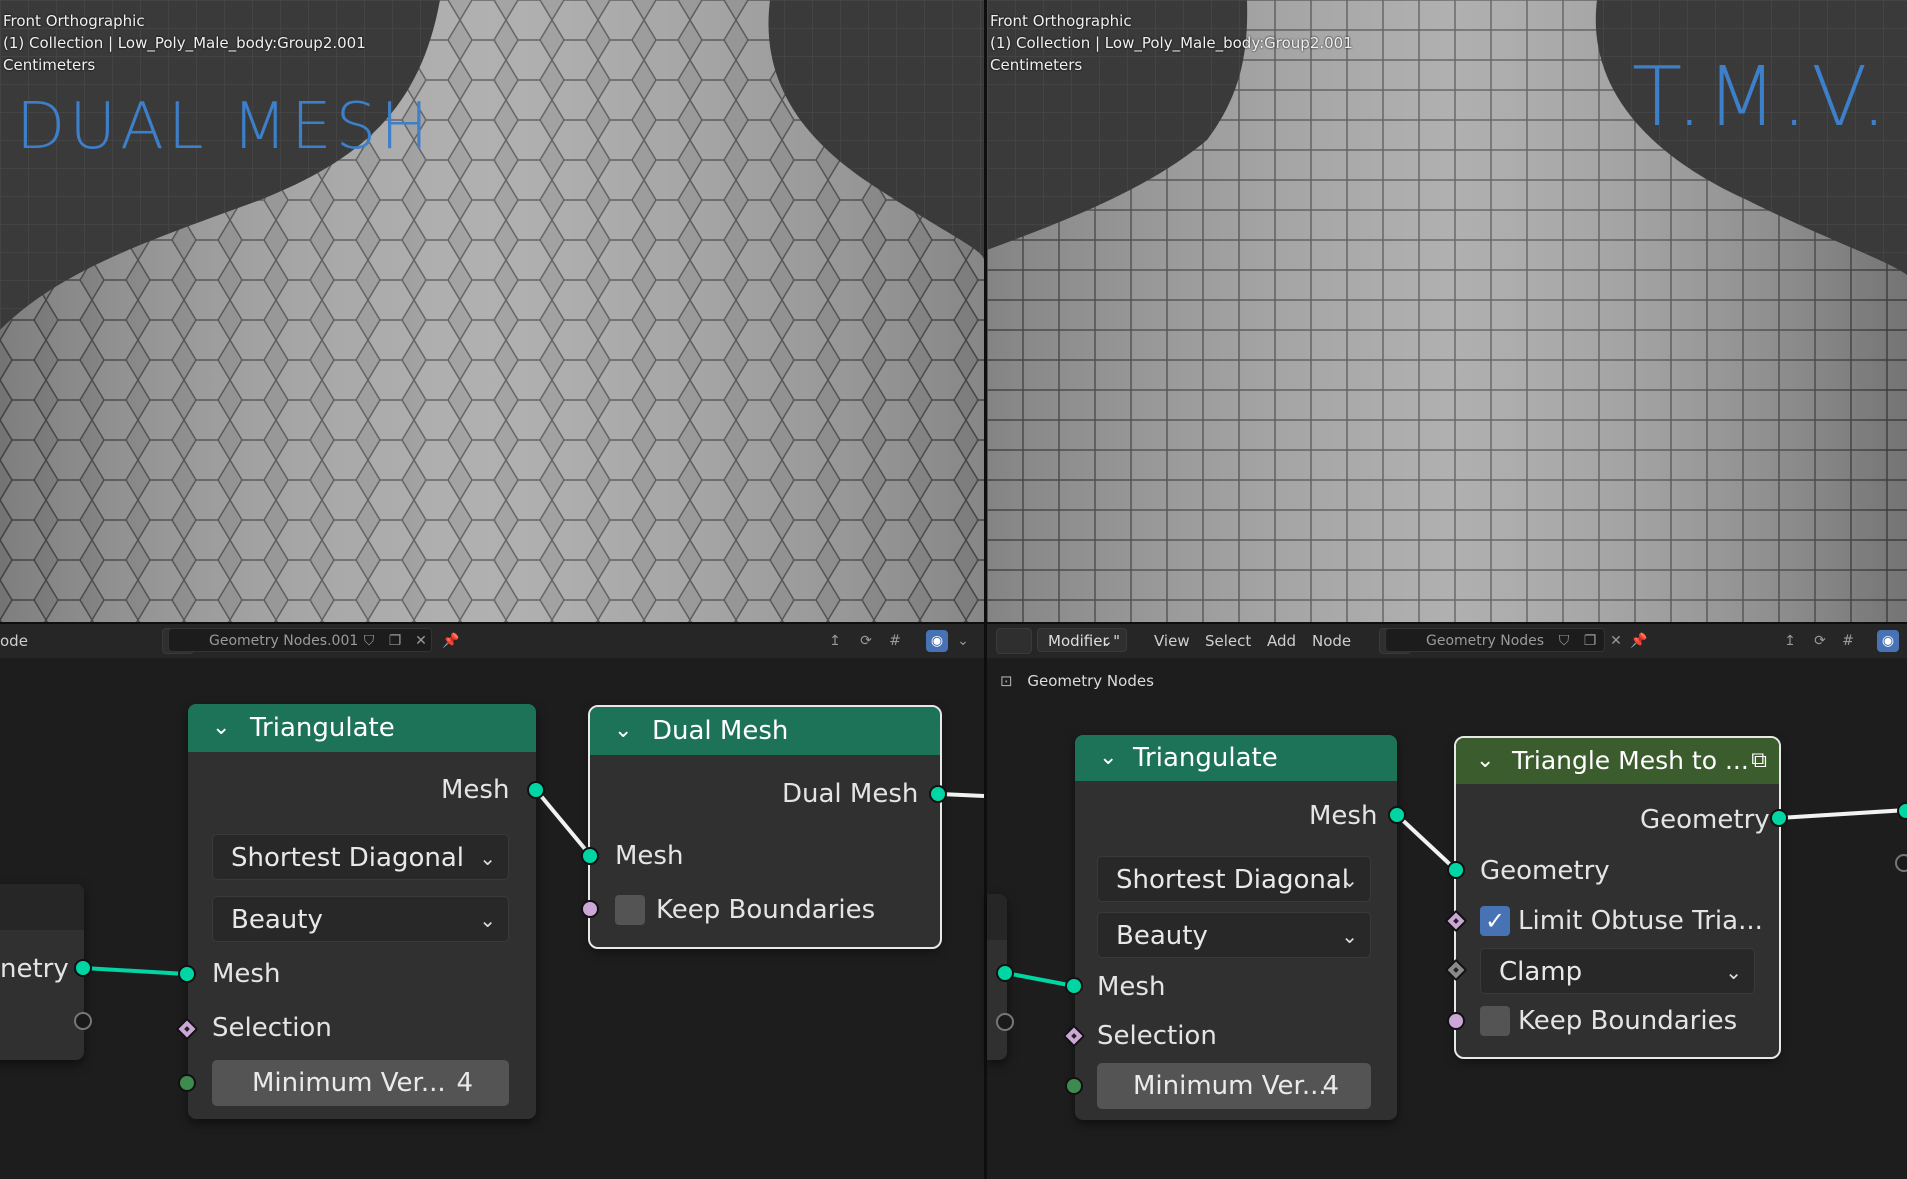 This screenshot has height=1179, width=1907. What do you see at coordinates (563, 822) in the screenshot?
I see `link-left-tri-dual` at bounding box center [563, 822].